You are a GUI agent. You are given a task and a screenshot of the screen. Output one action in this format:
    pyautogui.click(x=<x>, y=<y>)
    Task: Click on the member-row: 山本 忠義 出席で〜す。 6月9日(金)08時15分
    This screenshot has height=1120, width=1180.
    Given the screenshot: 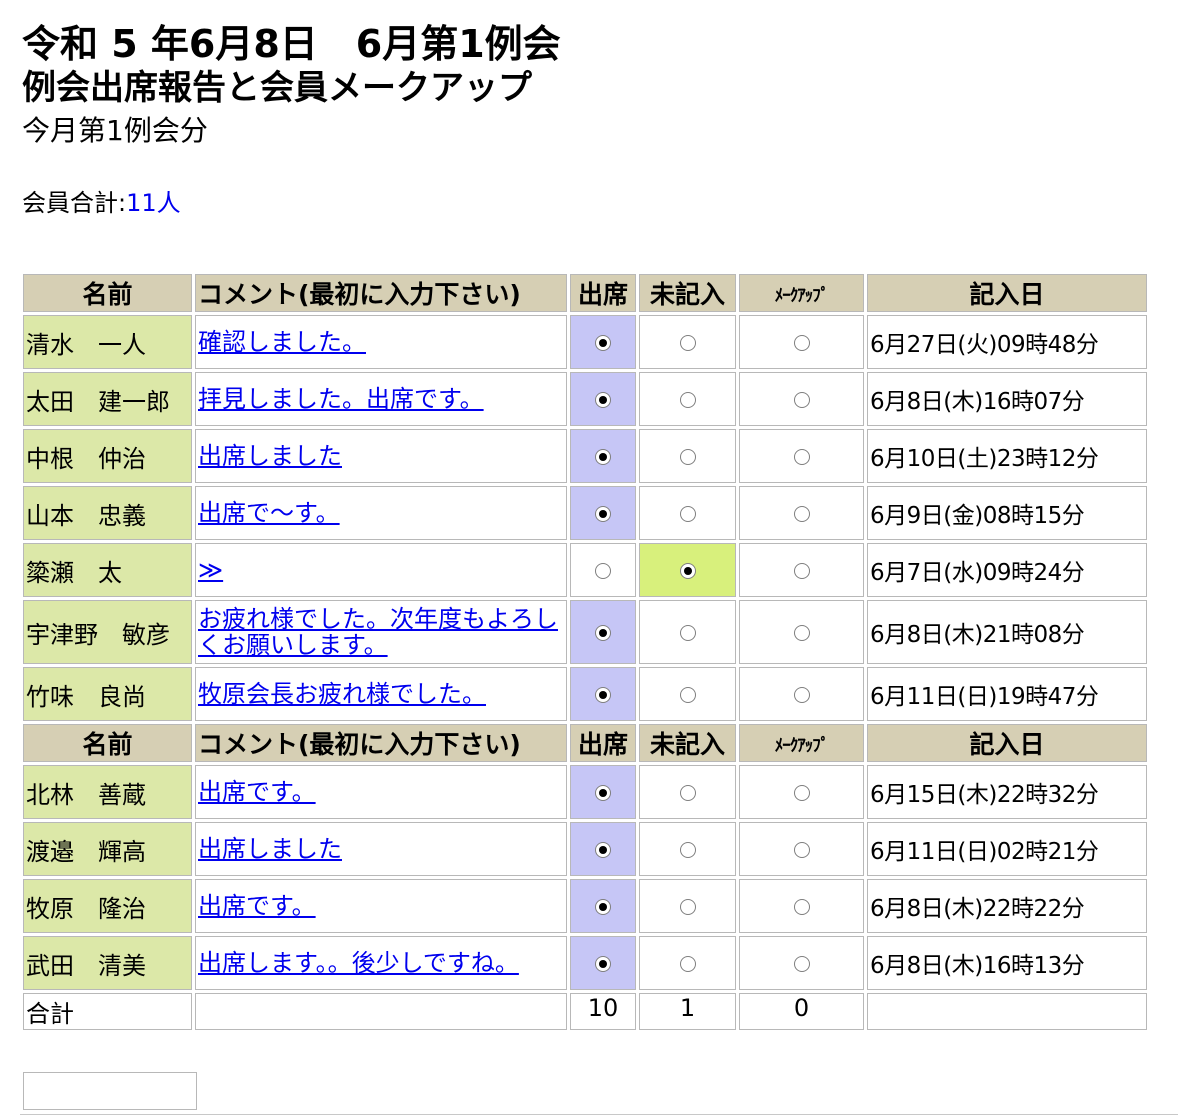 What is the action you would take?
    pyautogui.click(x=585, y=513)
    